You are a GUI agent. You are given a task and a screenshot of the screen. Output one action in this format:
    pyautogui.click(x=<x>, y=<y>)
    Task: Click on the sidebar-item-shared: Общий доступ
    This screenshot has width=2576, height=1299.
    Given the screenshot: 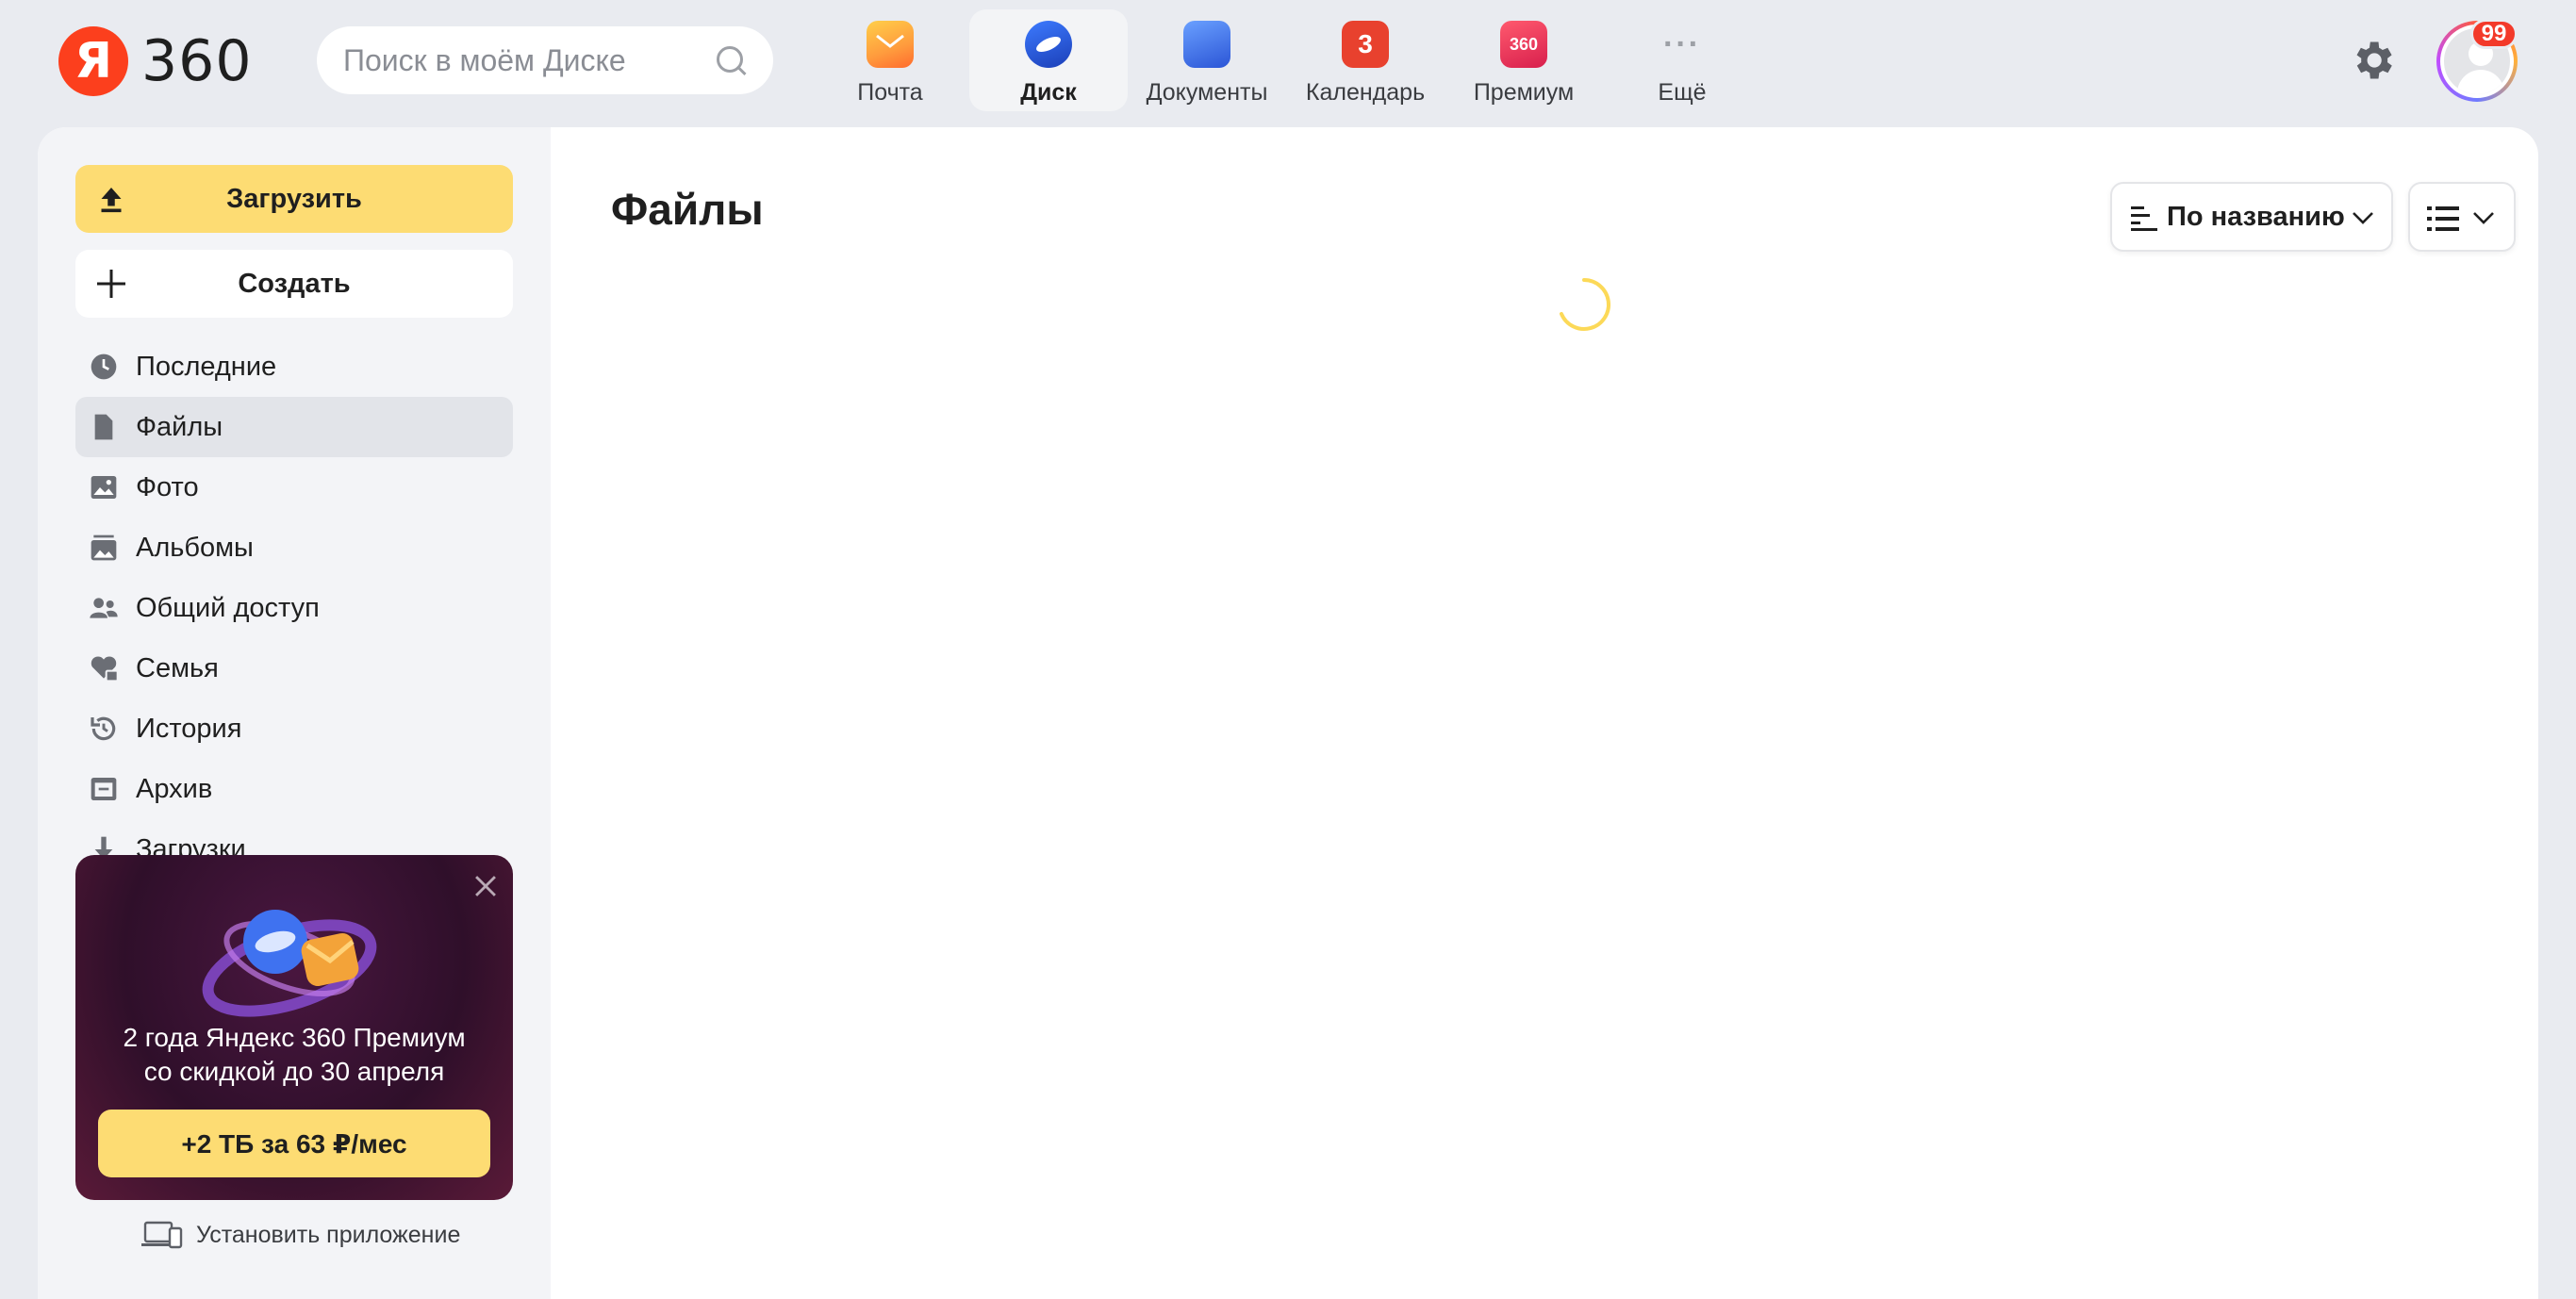 What is the action you would take?
    pyautogui.click(x=294, y=608)
    